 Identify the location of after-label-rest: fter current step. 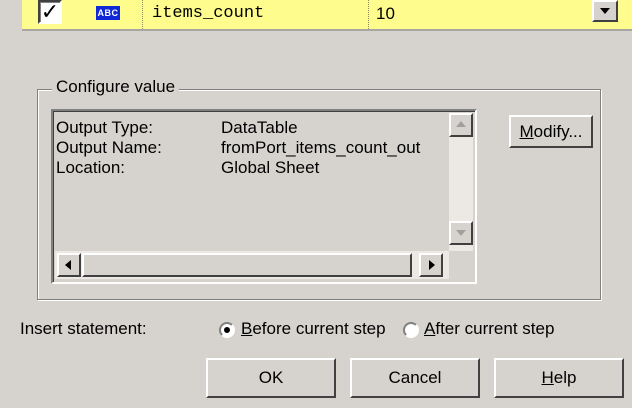
(495, 328).